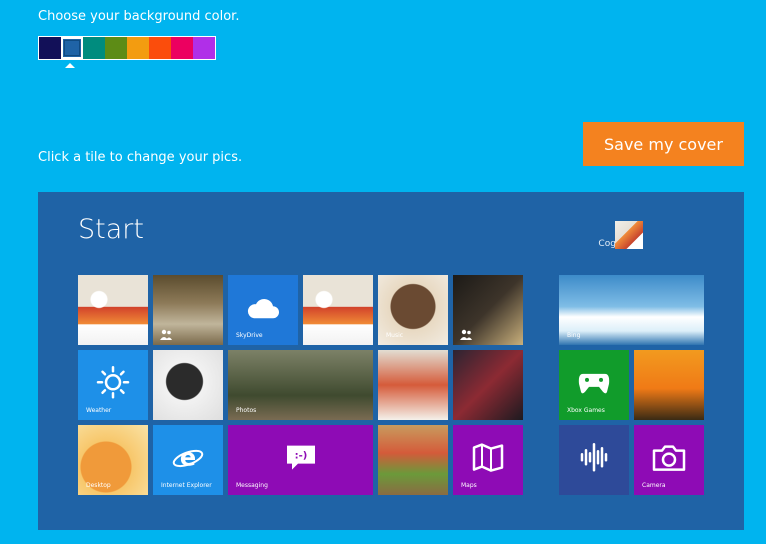 This screenshot has height=544, width=766. Describe the element at coordinates (413, 460) in the screenshot. I see `tile-photo-elephant` at that location.